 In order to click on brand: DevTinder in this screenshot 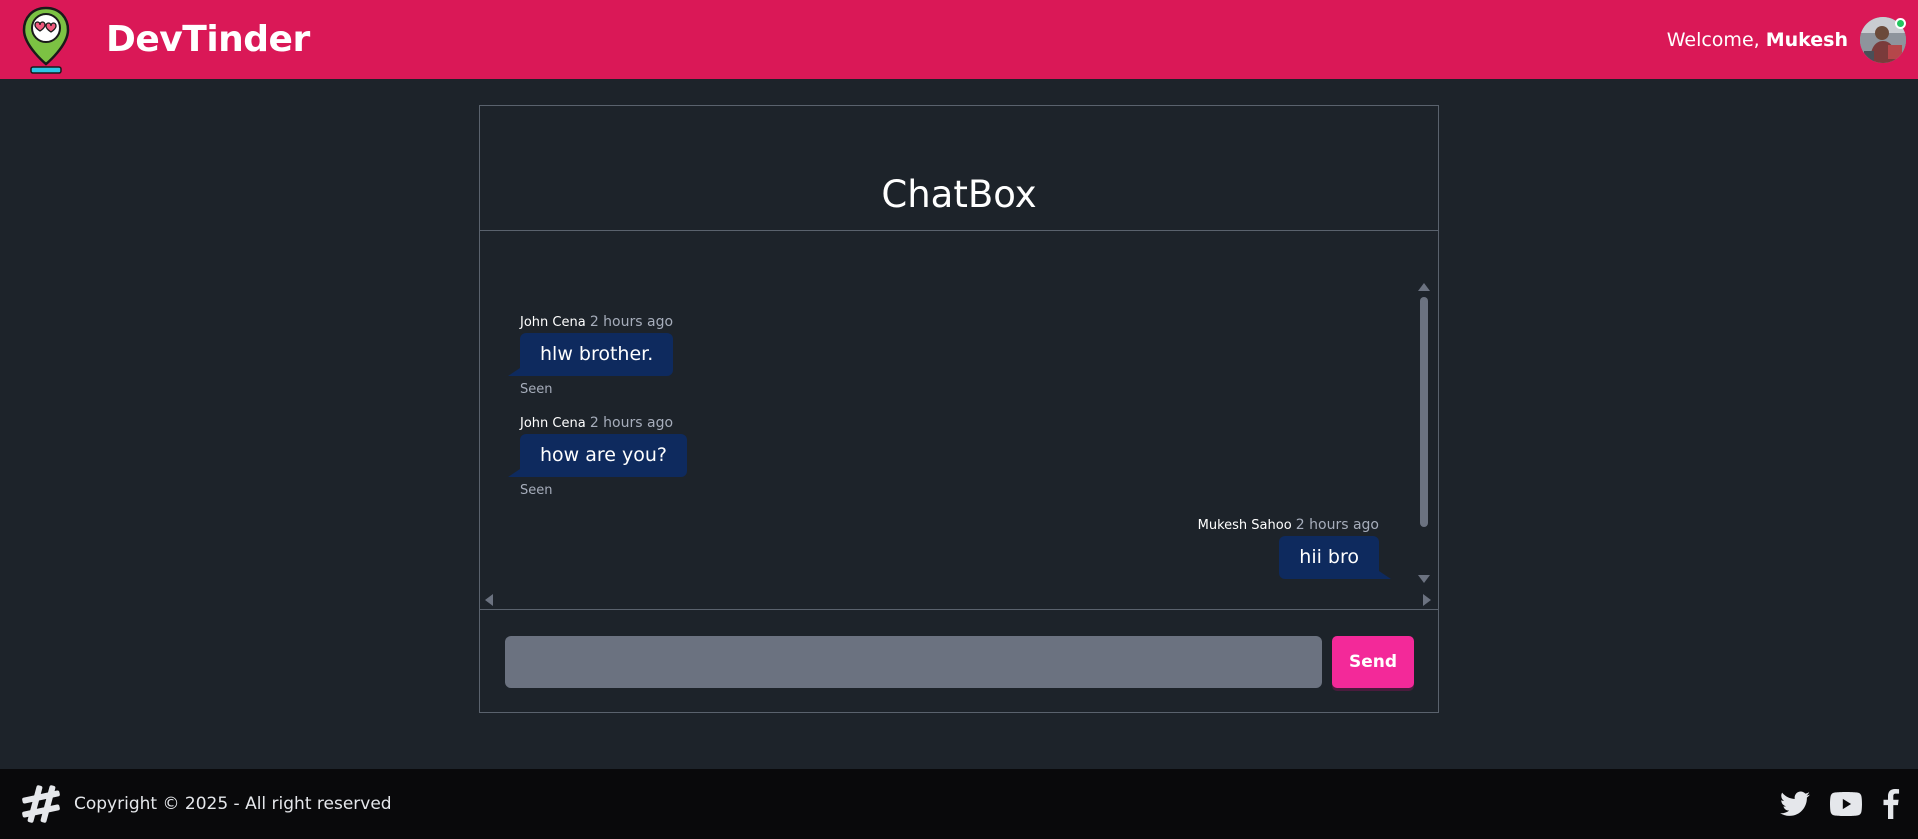, I will do `click(165, 40)`.